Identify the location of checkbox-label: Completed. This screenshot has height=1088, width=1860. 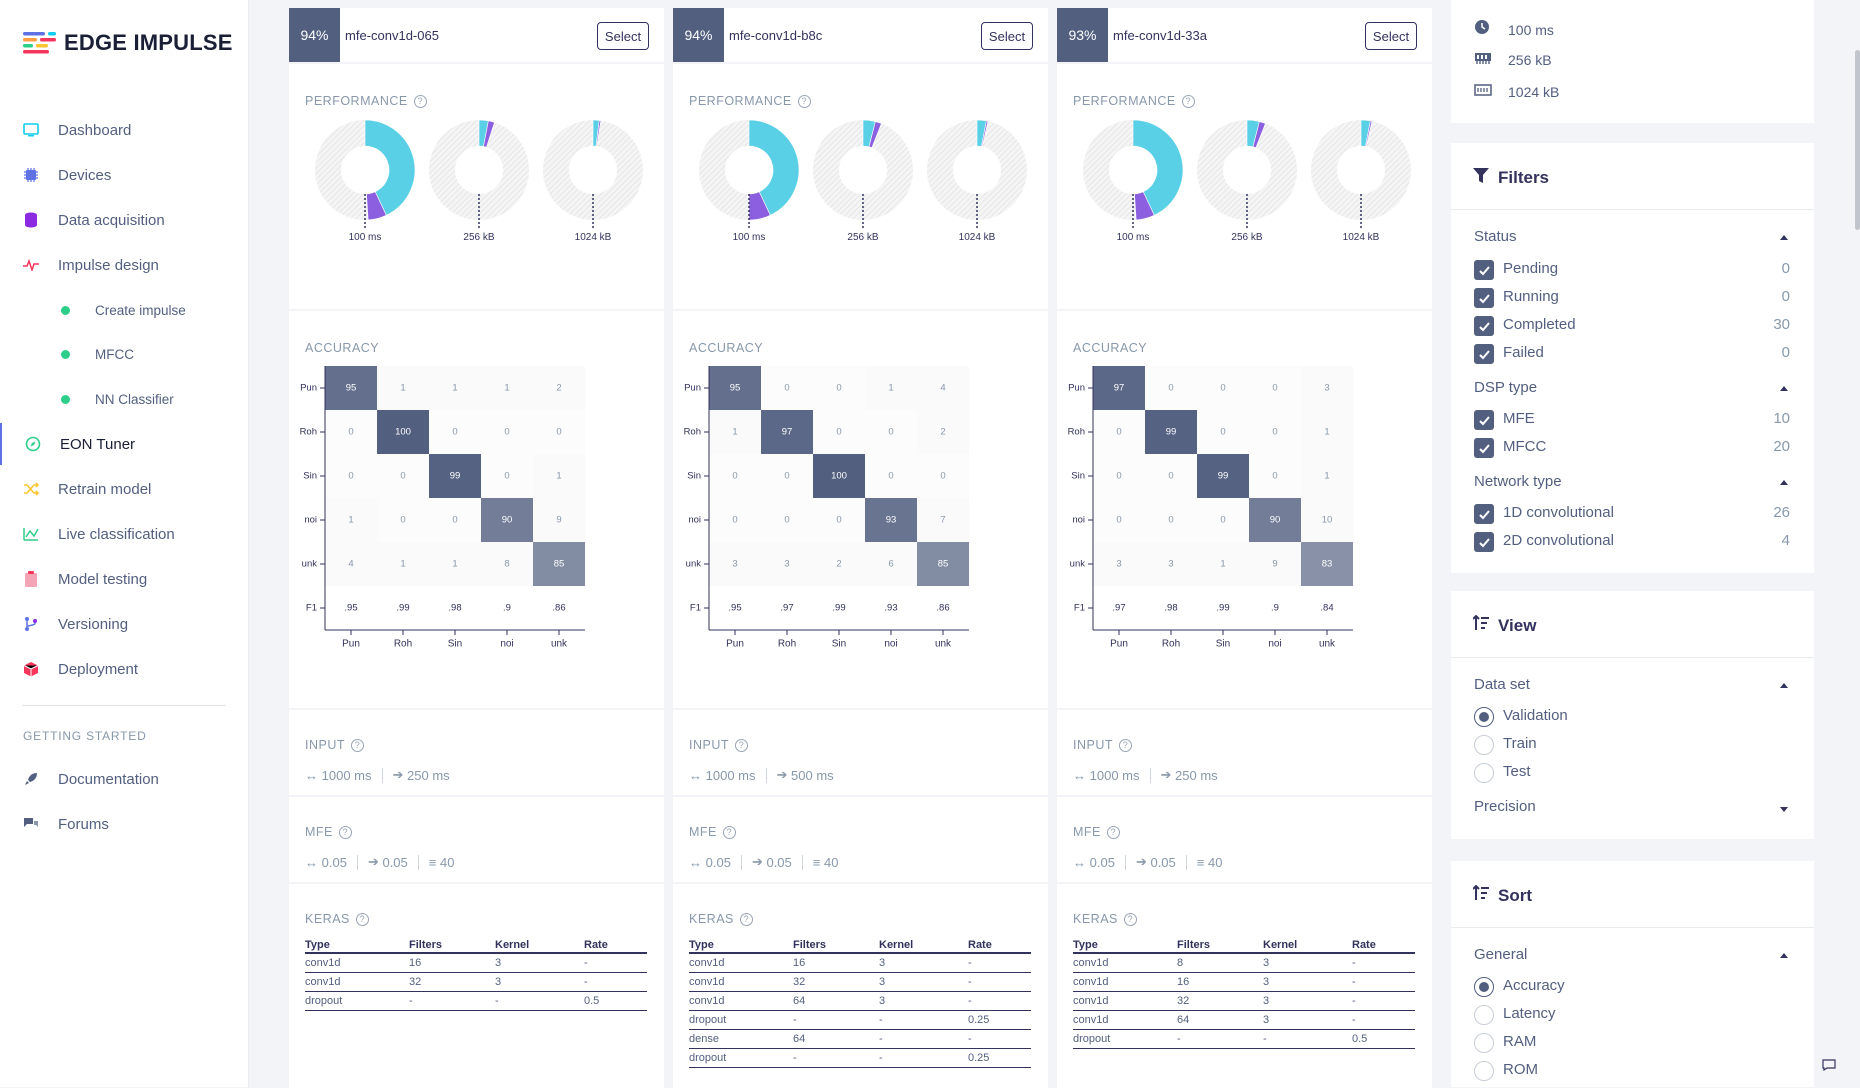
(1539, 324).